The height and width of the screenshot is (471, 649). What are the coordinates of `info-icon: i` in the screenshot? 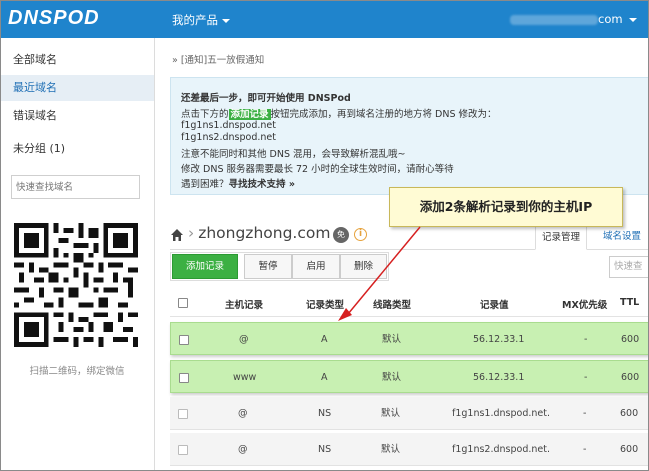 It's located at (360, 234).